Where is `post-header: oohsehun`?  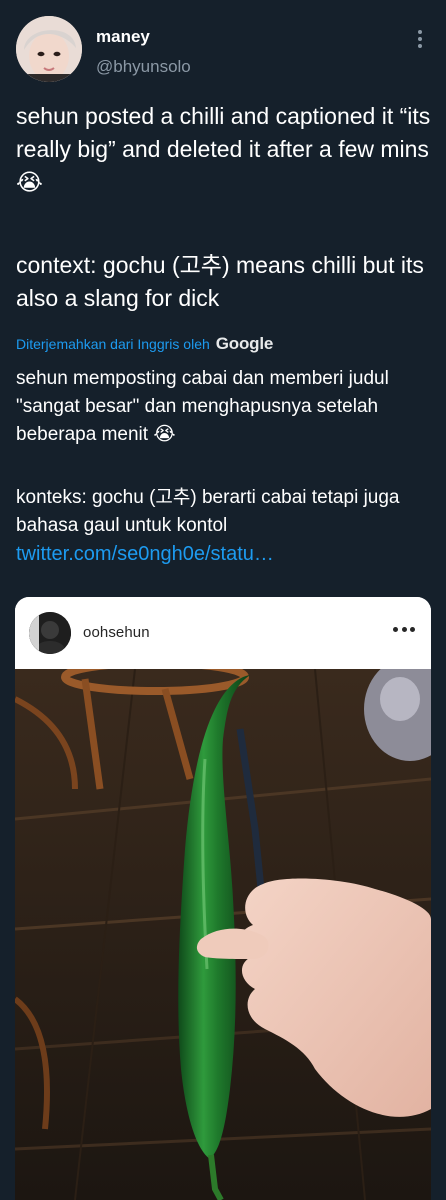
post-header: oohsehun is located at coordinates (223, 633).